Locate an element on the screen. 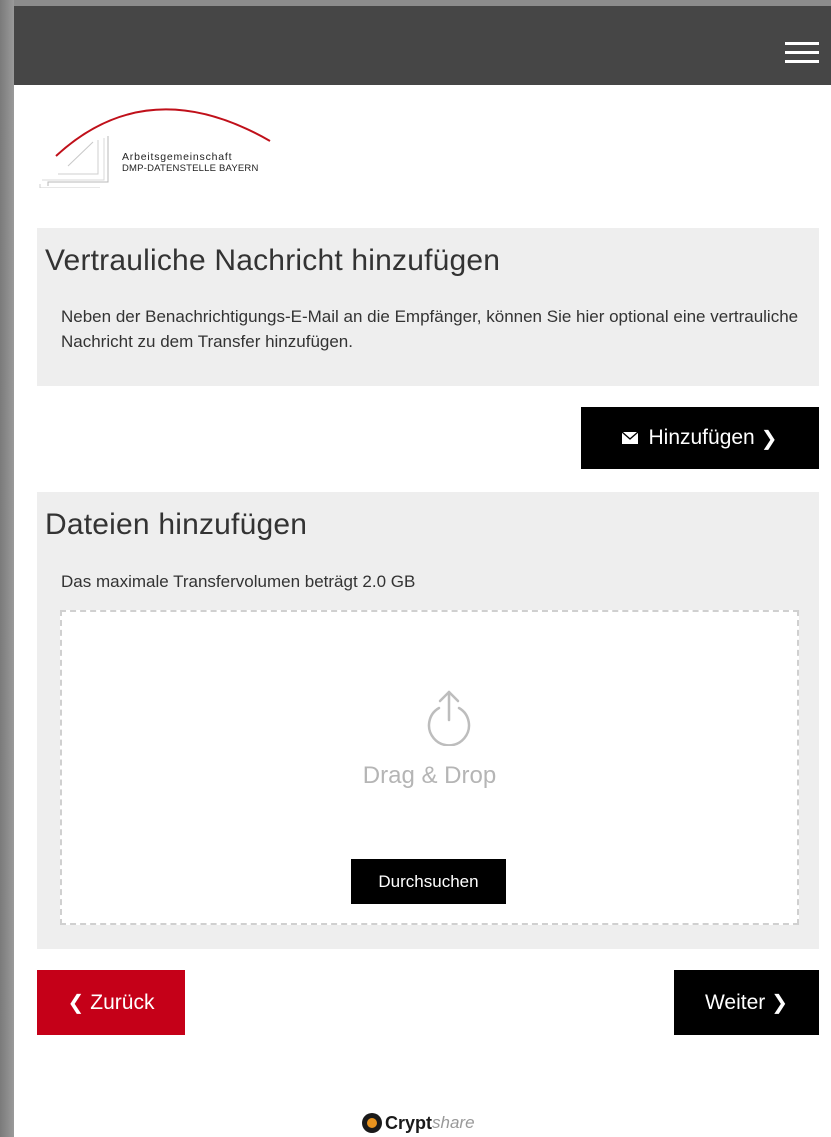 The image size is (831, 1137). files-section-title: Dateien hinzufügen is located at coordinates (176, 524).